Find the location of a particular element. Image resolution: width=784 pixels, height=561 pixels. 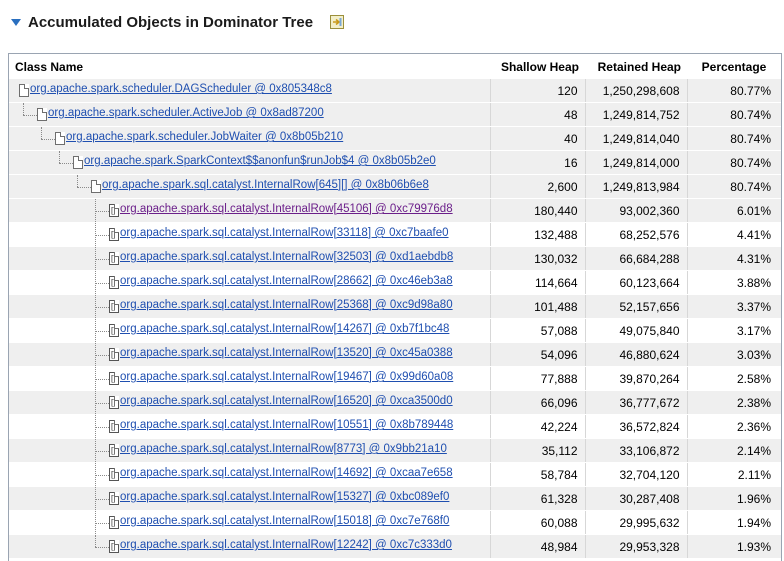

column-header-percentage: Percentage is located at coordinates (734, 66).